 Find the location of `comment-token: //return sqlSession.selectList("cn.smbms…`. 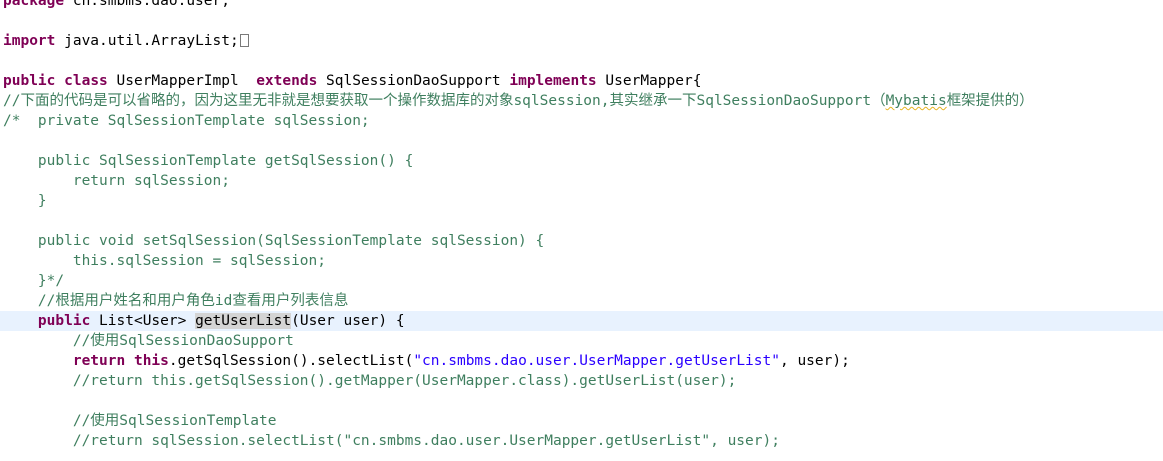

comment-token: //return sqlSession.selectList("cn.smbms… is located at coordinates (391, 441).